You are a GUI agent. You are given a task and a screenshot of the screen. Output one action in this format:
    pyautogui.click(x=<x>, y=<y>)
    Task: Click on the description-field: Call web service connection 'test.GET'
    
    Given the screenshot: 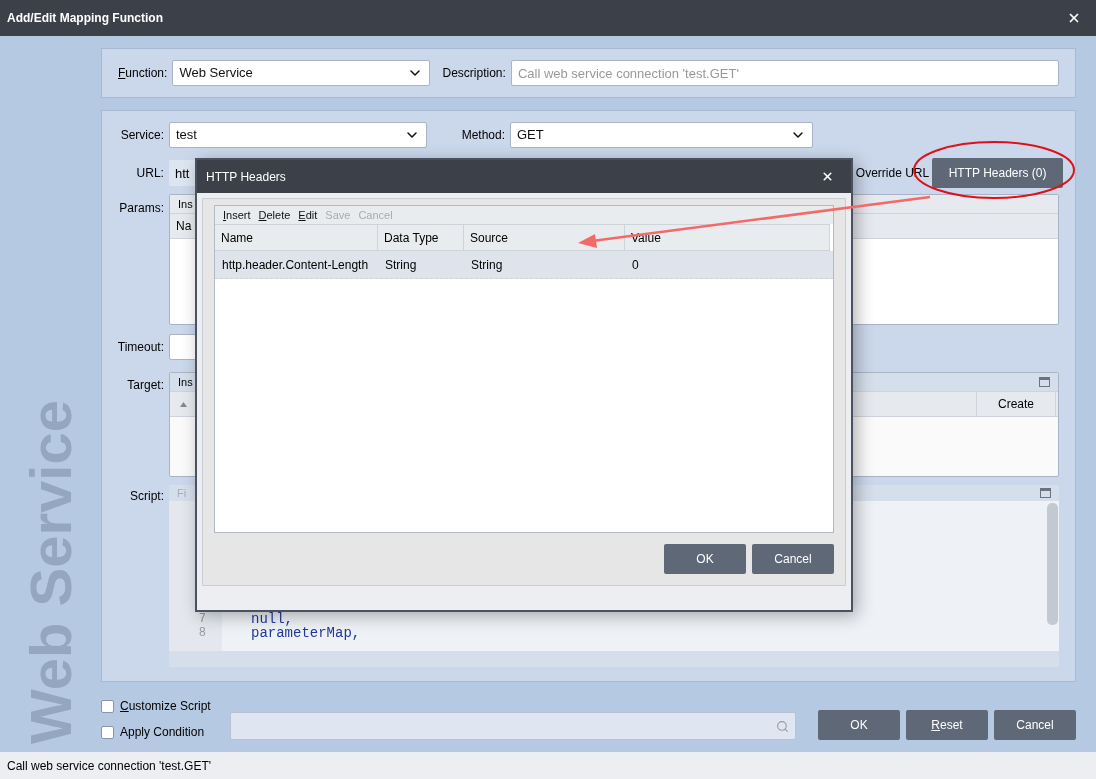 What is the action you would take?
    pyautogui.click(x=784, y=73)
    